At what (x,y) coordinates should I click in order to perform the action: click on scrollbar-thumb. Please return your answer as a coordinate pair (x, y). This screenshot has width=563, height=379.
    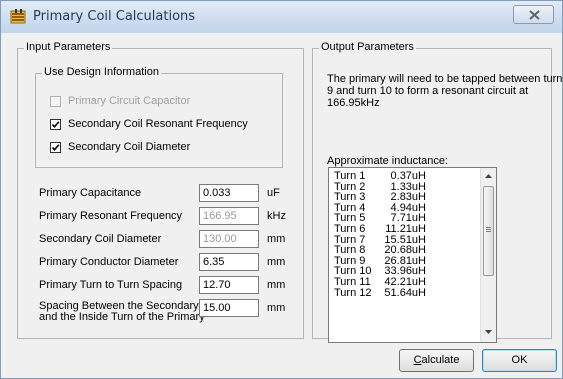
    Looking at the image, I should click on (488, 231).